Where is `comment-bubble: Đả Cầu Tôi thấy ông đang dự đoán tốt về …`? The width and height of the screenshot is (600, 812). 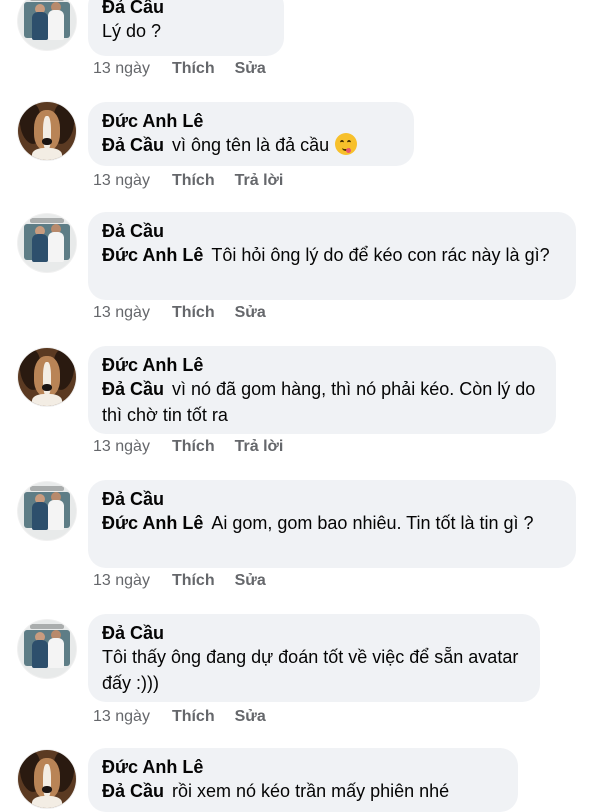 comment-bubble: Đả Cầu Tôi thấy ông đang dự đoán tốt về … is located at coordinates (314, 658).